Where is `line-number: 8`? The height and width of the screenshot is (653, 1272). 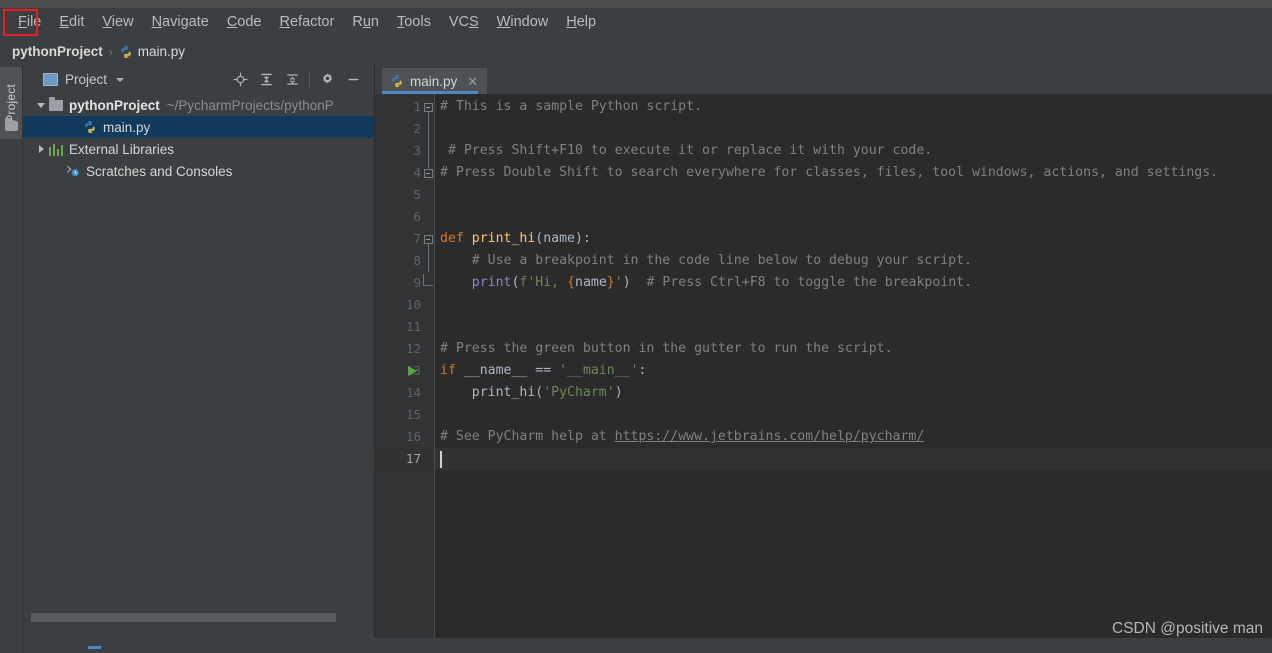 line-number: 8 is located at coordinates (417, 260).